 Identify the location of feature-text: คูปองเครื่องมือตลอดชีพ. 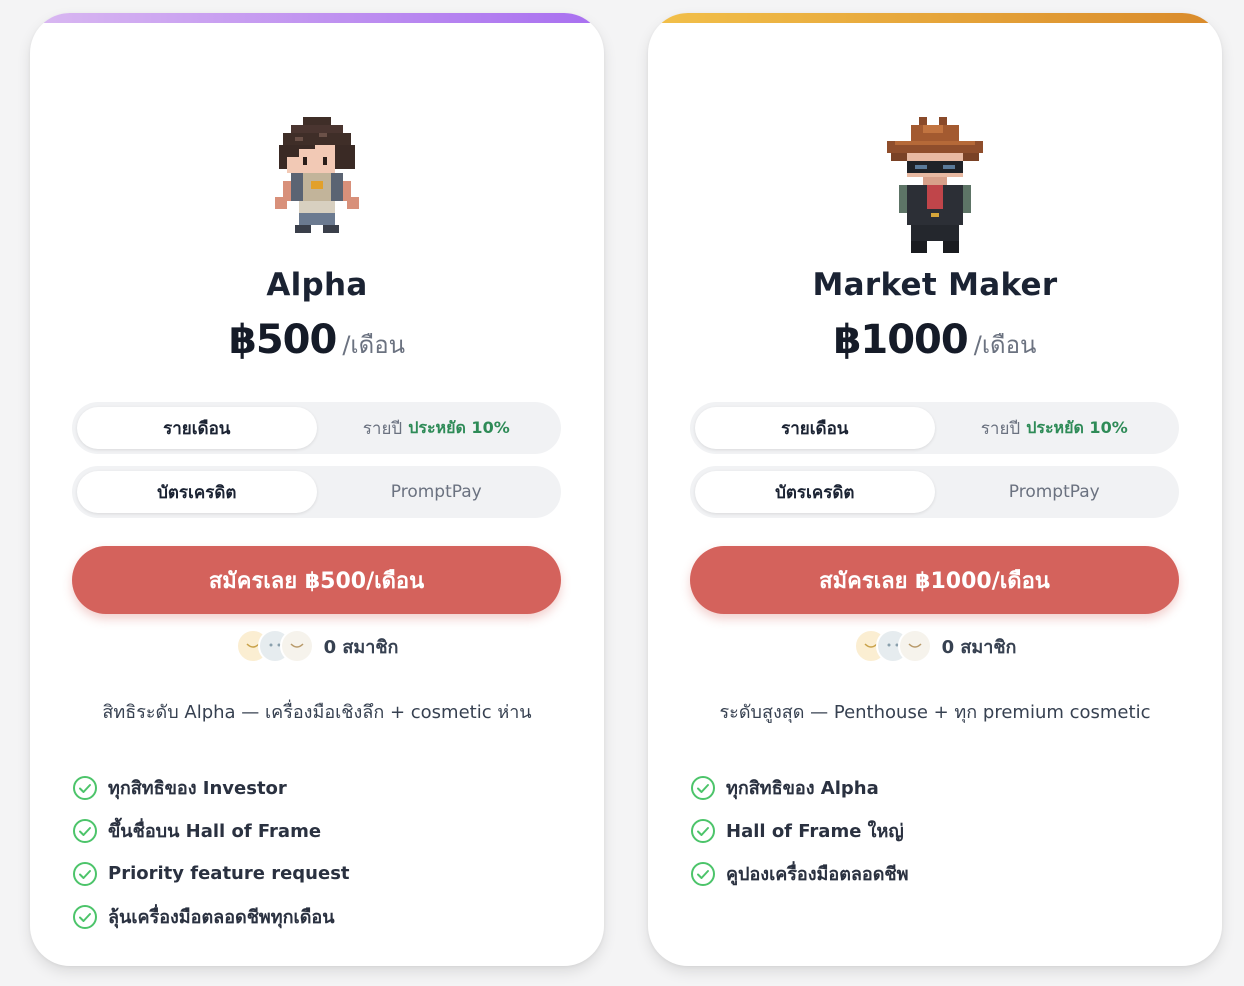
(817, 874).